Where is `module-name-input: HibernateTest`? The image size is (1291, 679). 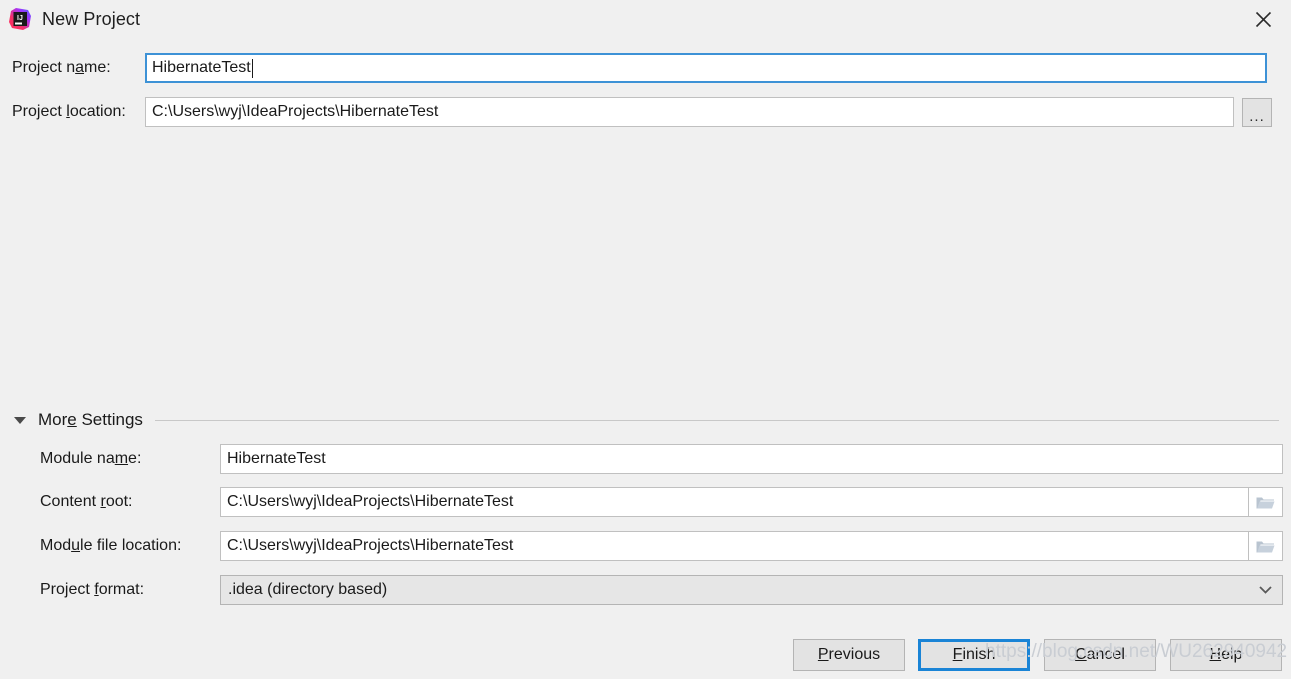 module-name-input: HibernateTest is located at coordinates (751, 459).